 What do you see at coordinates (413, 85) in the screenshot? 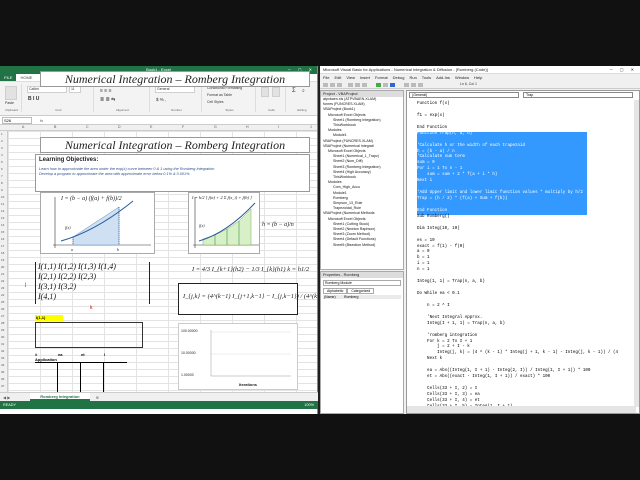
I see `project-explorer-icon` at bounding box center [413, 85].